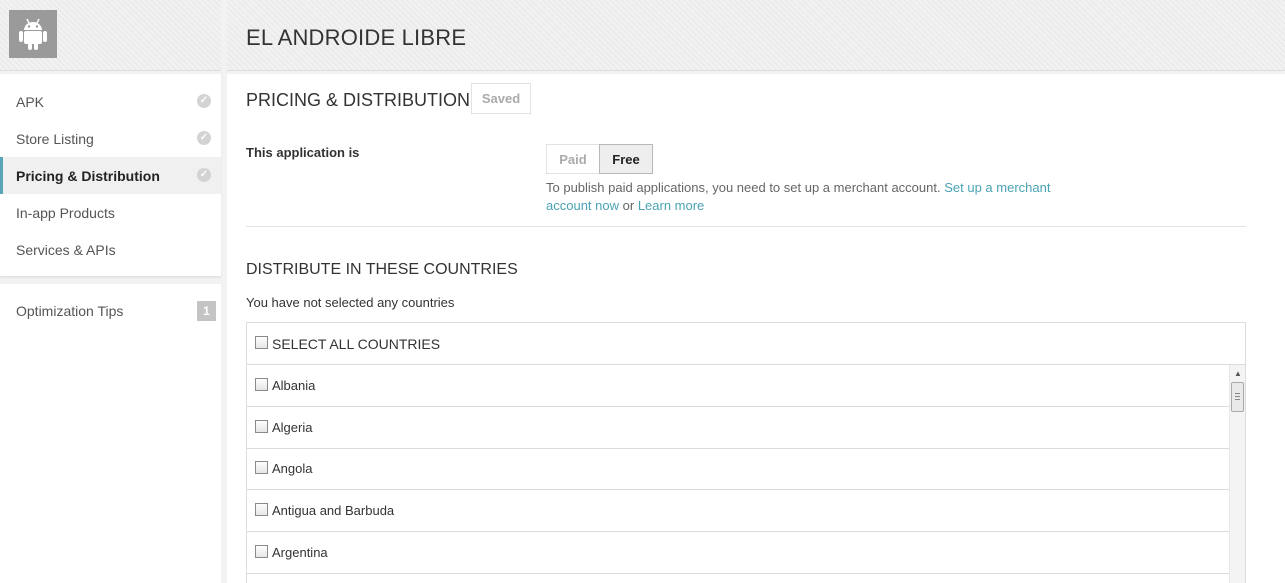  Describe the element at coordinates (671, 205) in the screenshot. I see `learn-more-link: Learn more` at that location.